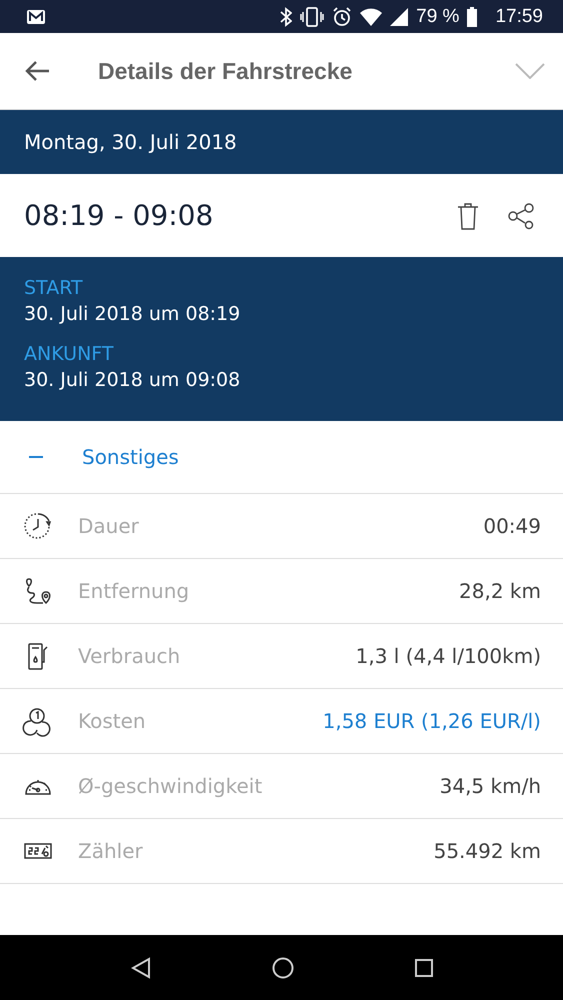 Image resolution: width=563 pixels, height=1000 pixels. What do you see at coordinates (111, 851) in the screenshot?
I see `detail-label: Zähler` at bounding box center [111, 851].